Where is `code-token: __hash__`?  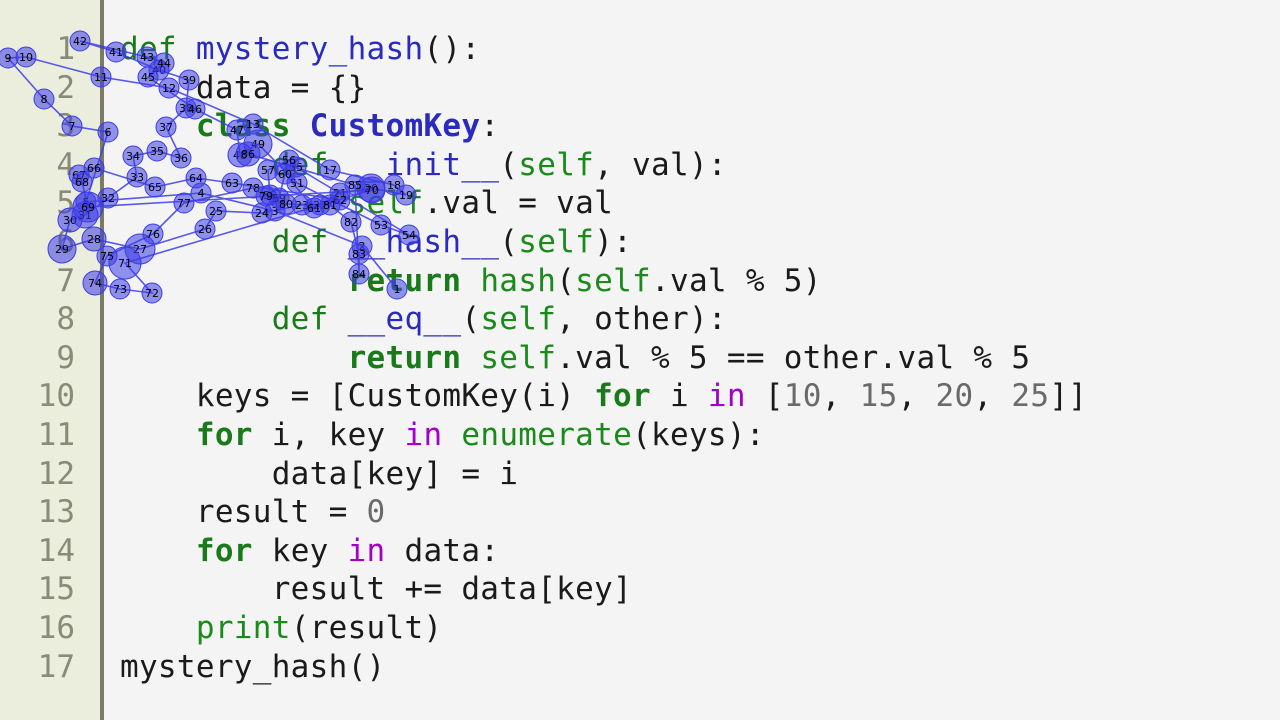 code-token: __hash__ is located at coordinates (423, 241).